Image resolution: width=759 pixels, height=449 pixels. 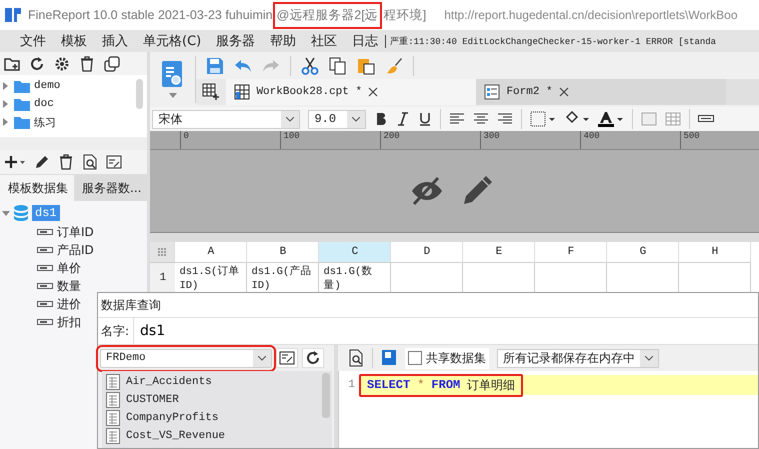 I want to click on gear-icon, so click(x=62, y=64).